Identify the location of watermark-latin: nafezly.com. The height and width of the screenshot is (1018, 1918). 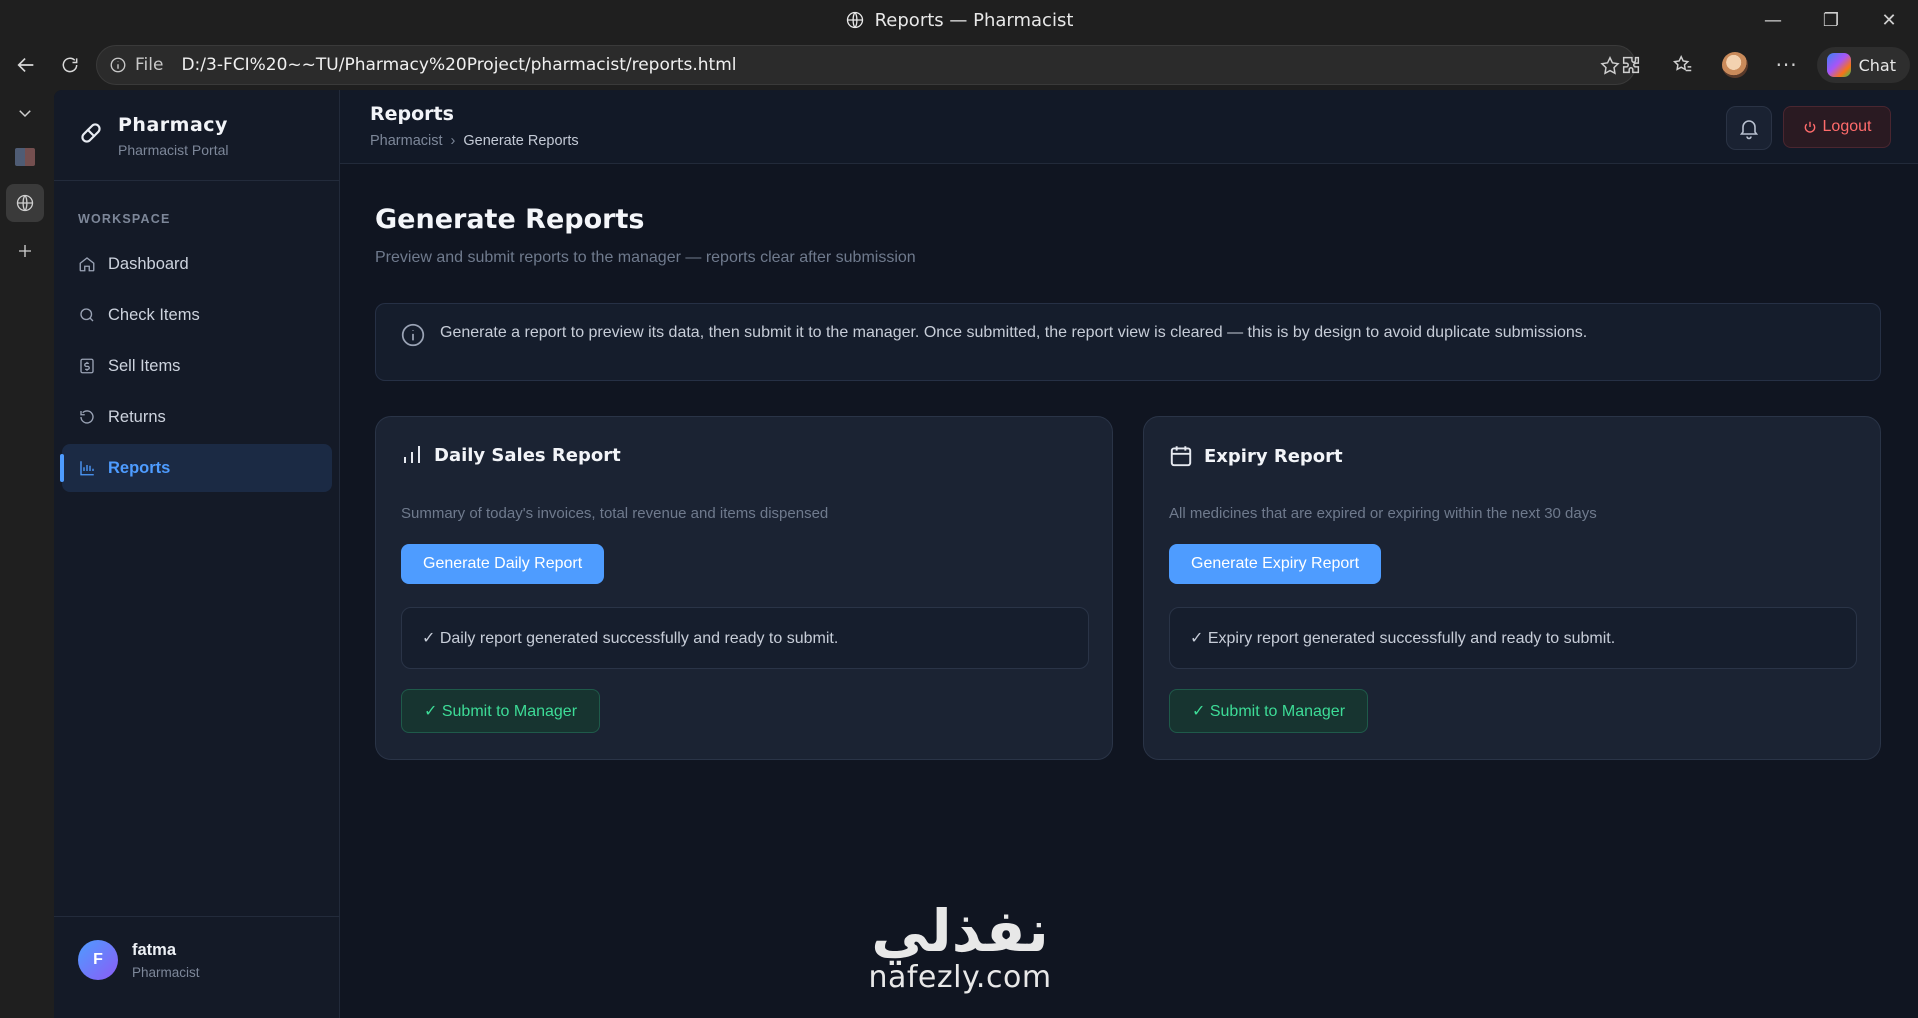
(960, 977).